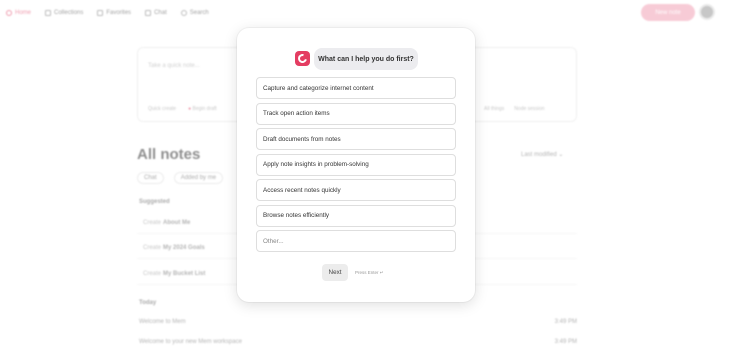 This screenshot has height=353, width=741. I want to click on enter-hint: Press Enter ↵, so click(369, 272).